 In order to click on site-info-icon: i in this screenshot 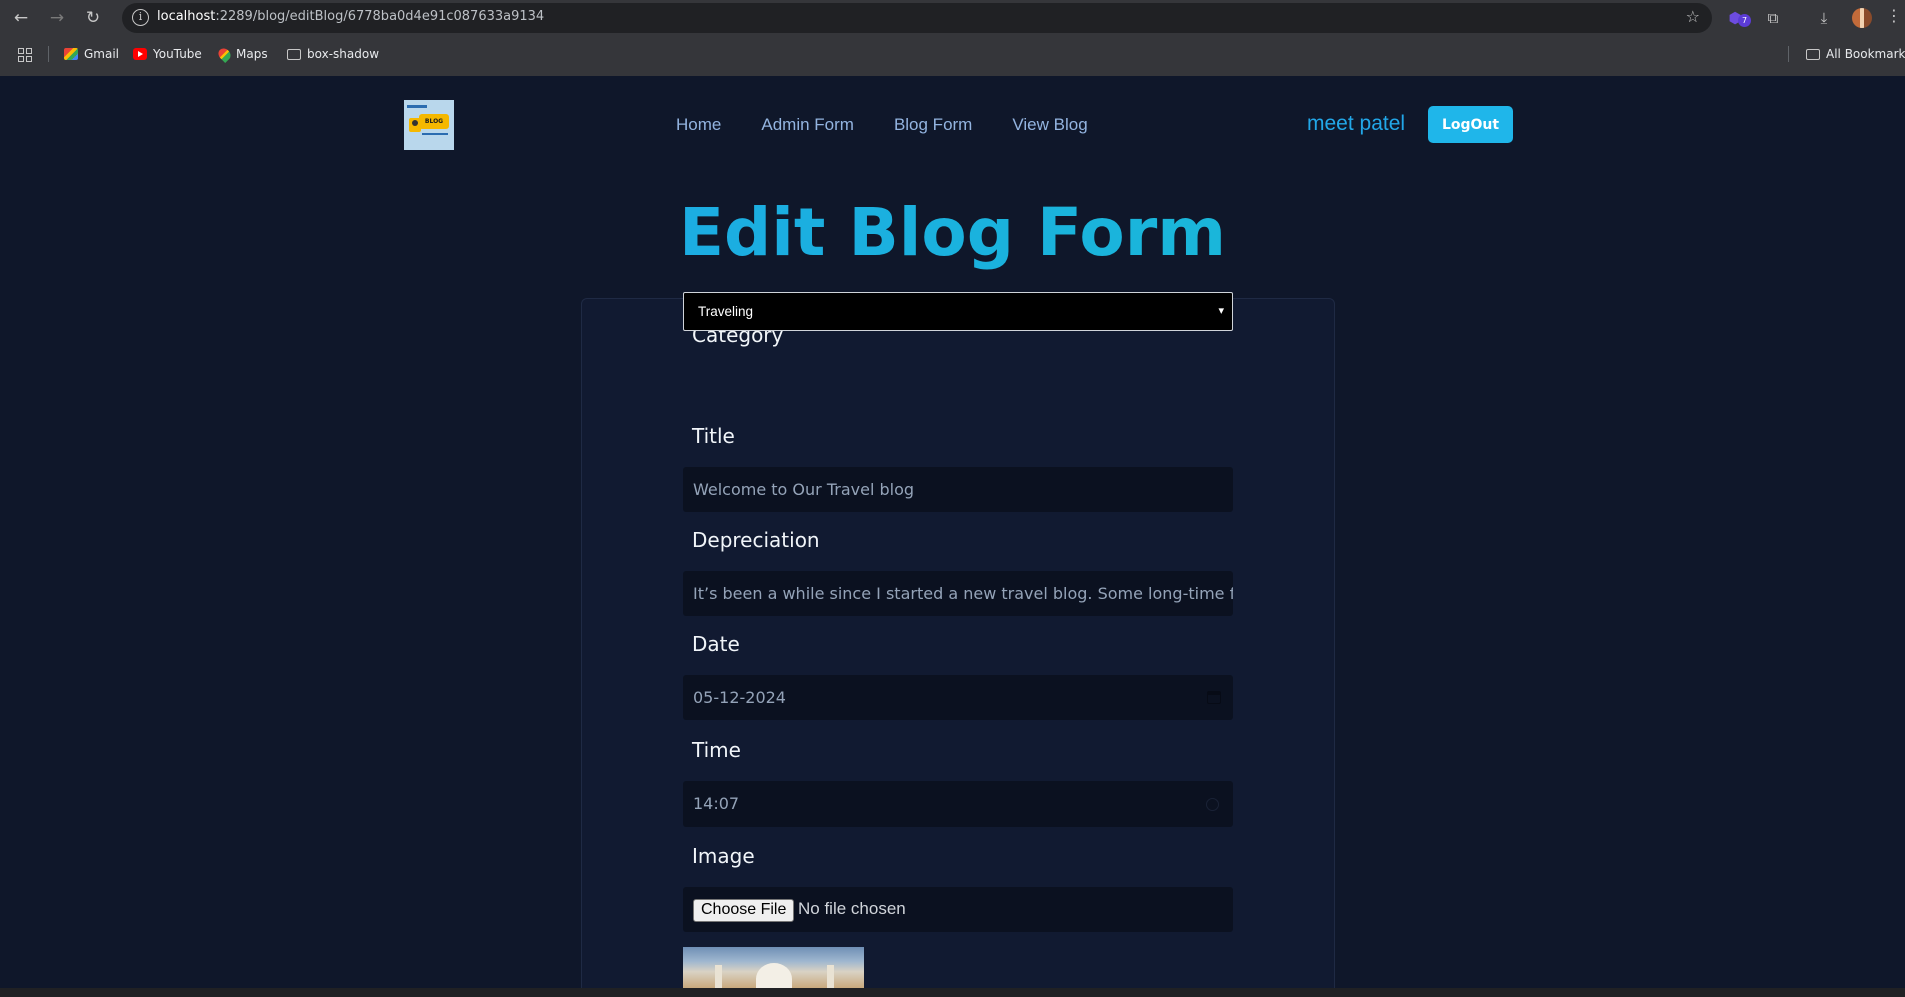, I will do `click(140, 17)`.